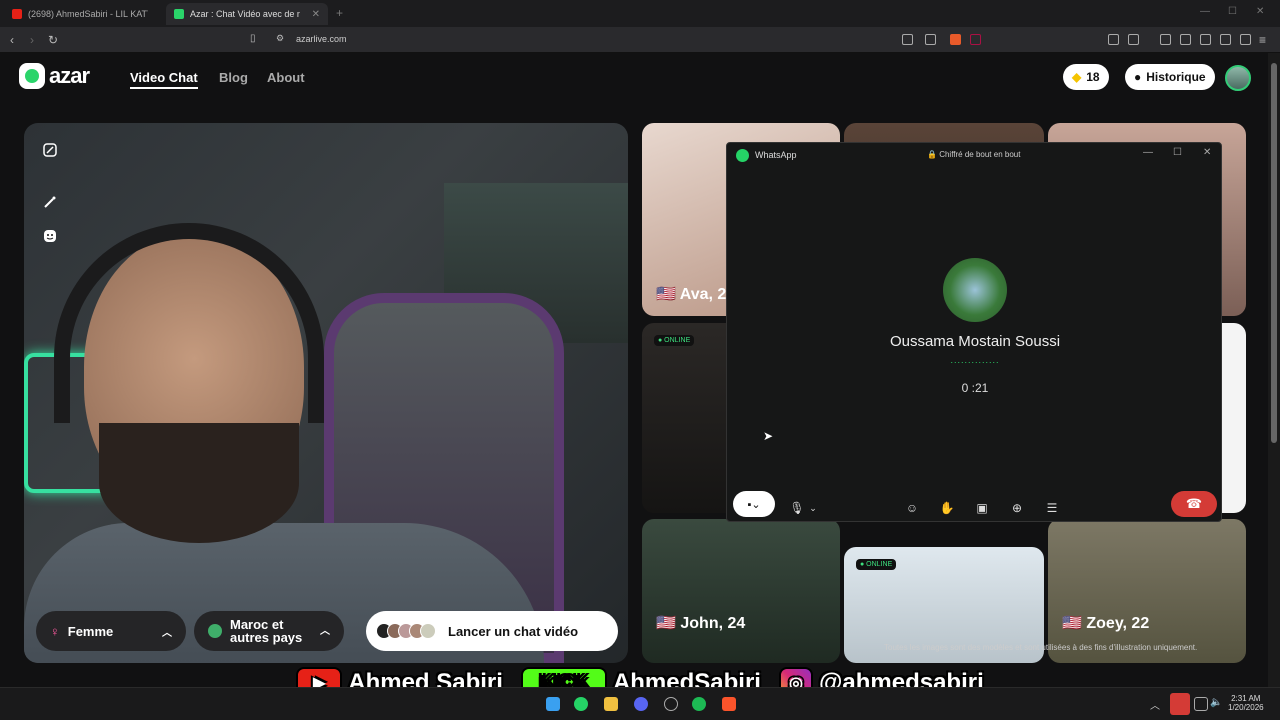 Image resolution: width=1280 pixels, height=720 pixels. I want to click on file-explorer-icon, so click(611, 704).